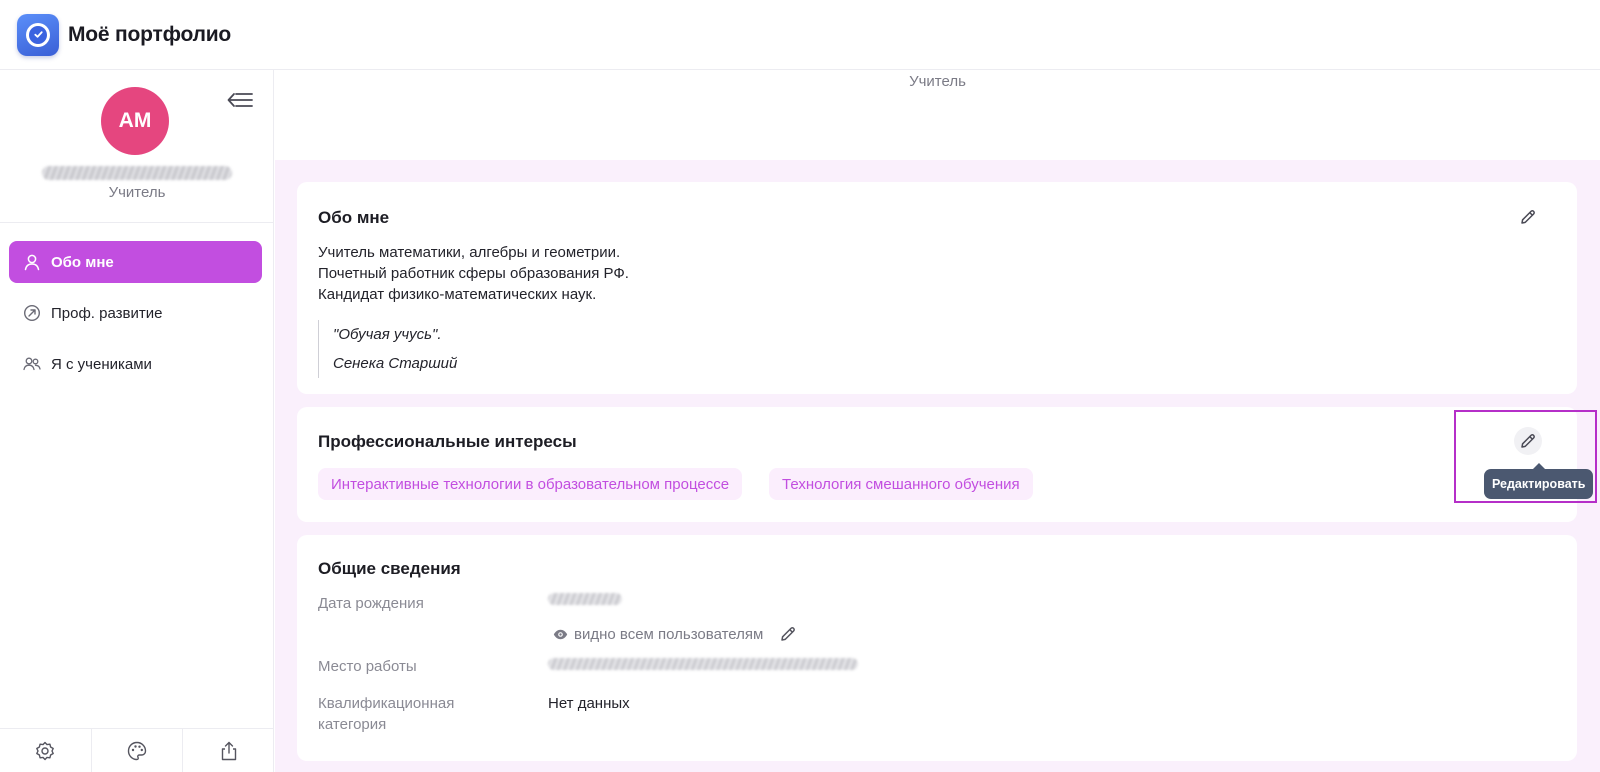 This screenshot has width=1600, height=772. Describe the element at coordinates (457, 294) in the screenshot. I see `about-line: Кандидат физико-математических наук.` at that location.